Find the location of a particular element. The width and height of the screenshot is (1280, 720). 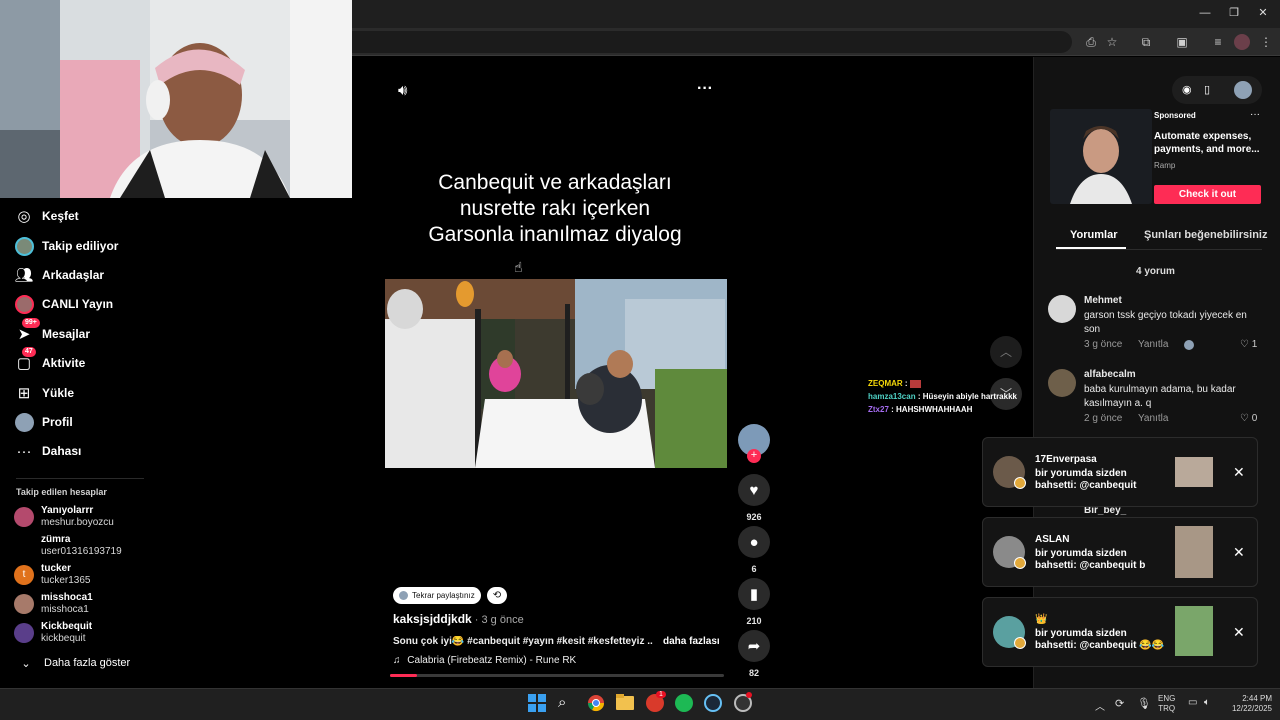

compass-icon: ◉ is located at coordinates (1187, 89).